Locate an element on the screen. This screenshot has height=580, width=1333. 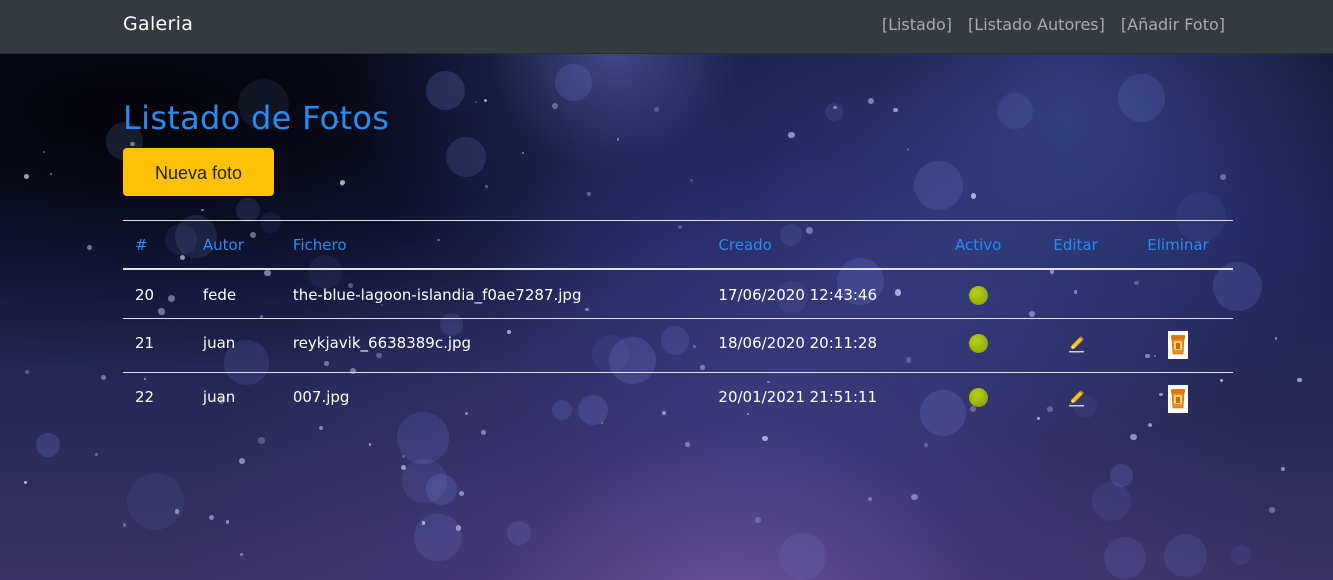
cell-creado: 18/06/2020 20:11:28 is located at coordinates (797, 342).